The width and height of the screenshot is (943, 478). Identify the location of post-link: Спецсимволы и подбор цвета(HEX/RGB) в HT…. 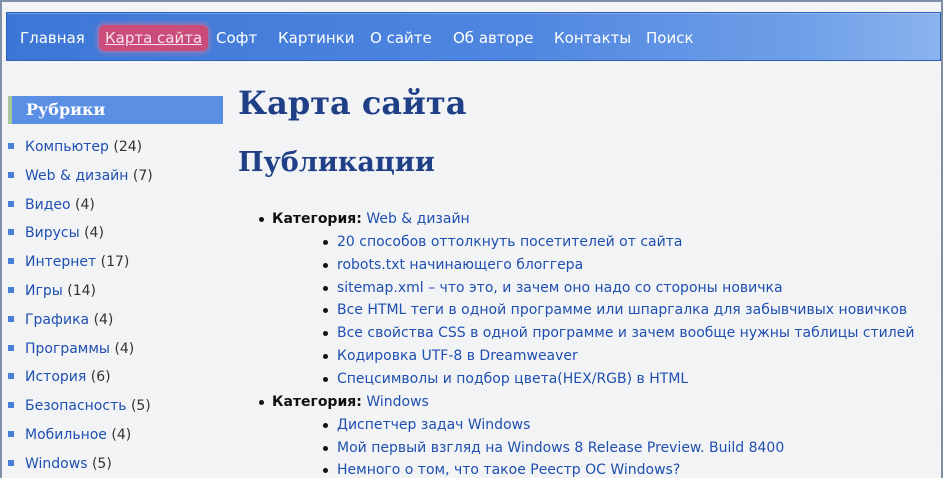
(512, 379).